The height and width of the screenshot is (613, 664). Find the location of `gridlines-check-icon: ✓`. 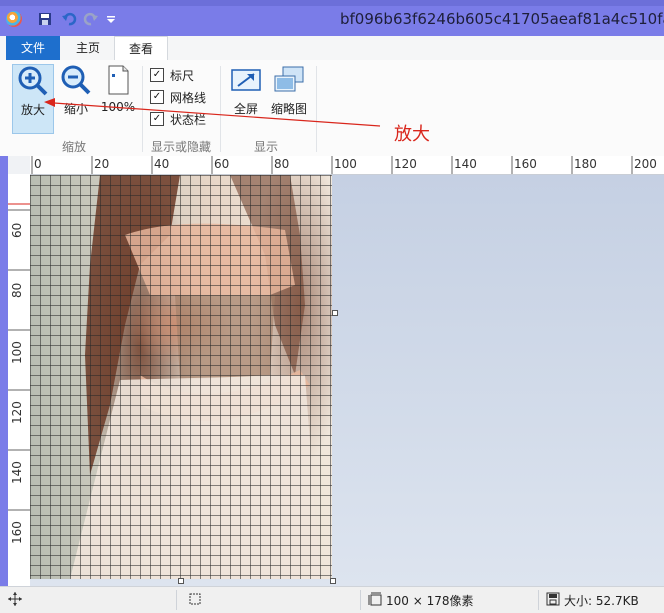

gridlines-check-icon: ✓ is located at coordinates (157, 97).